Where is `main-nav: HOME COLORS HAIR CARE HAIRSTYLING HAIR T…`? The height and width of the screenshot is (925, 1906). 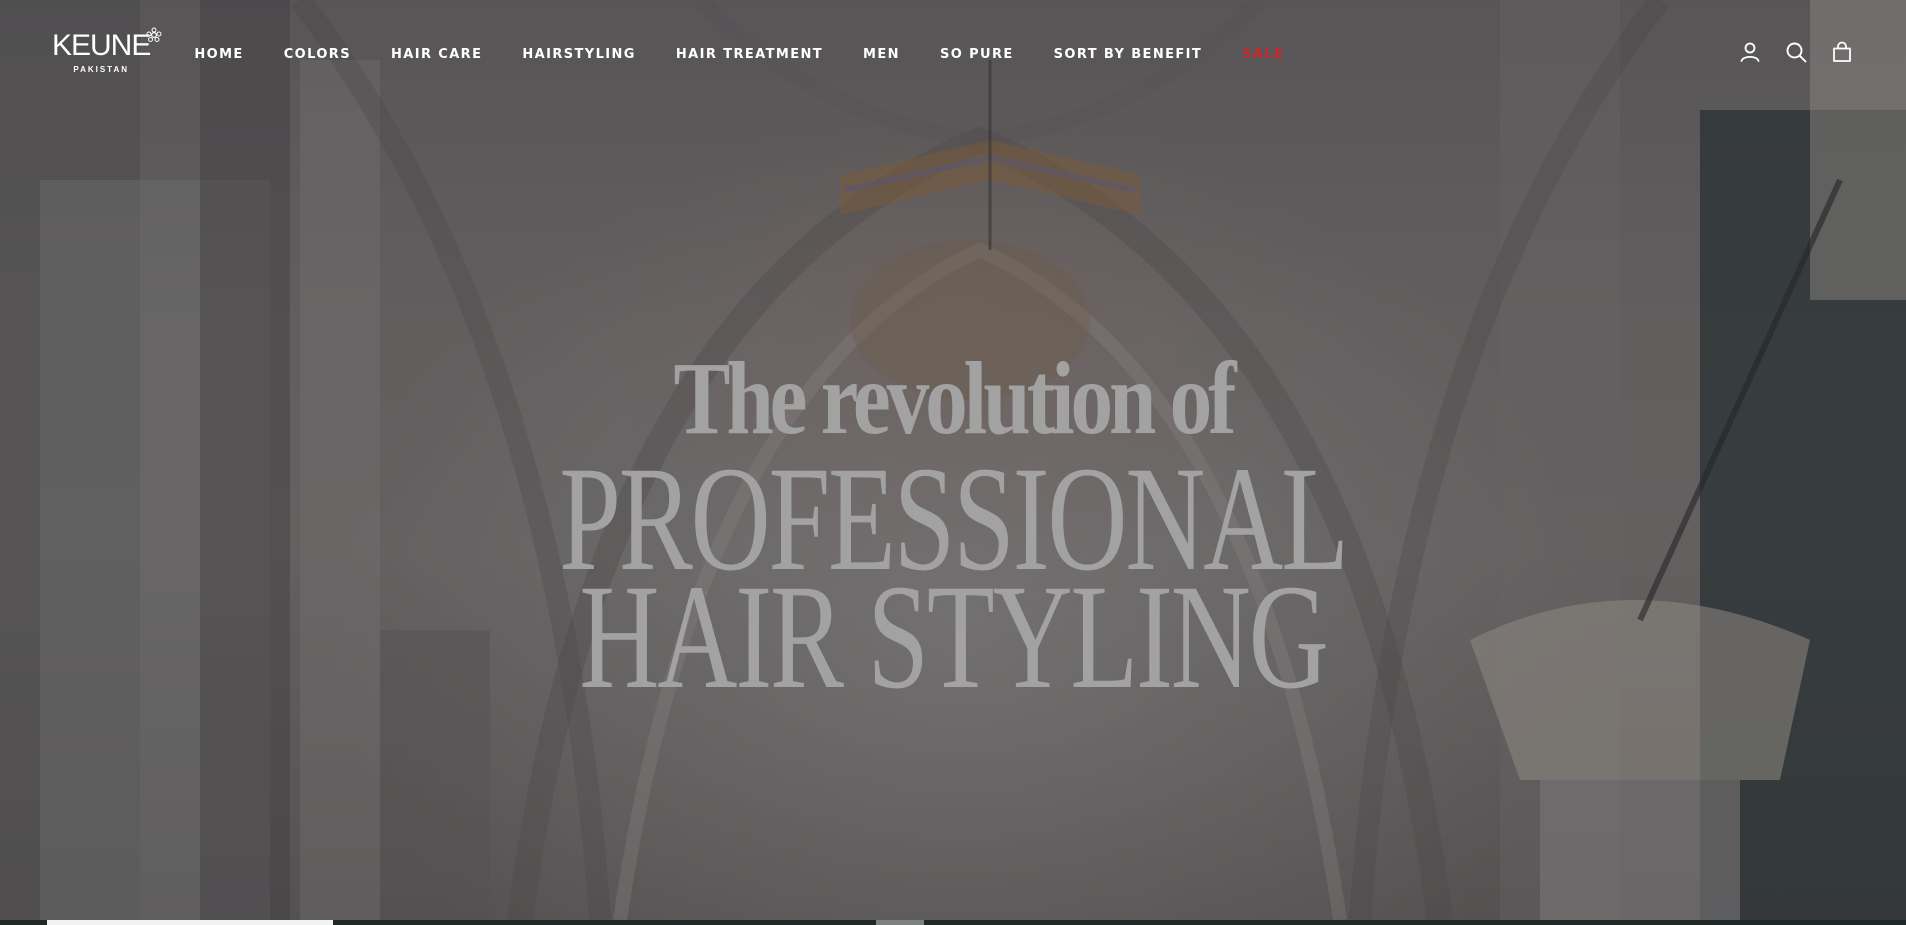
main-nav: HOME COLORS HAIR CARE HAIRSTYLING HAIR T… is located at coordinates (759, 54).